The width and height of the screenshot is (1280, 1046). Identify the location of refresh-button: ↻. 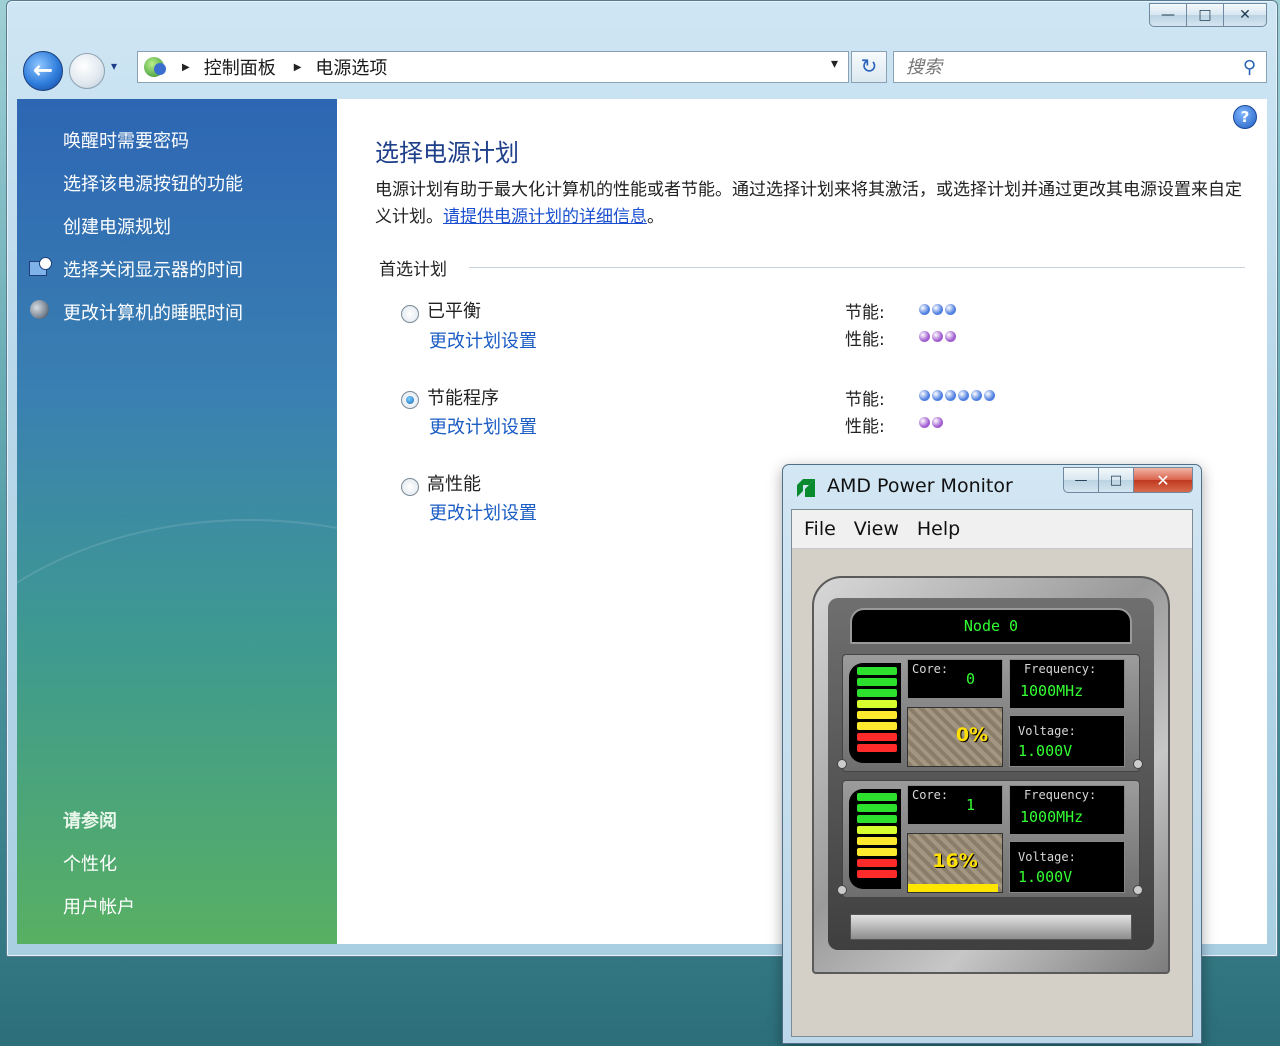
(869, 67).